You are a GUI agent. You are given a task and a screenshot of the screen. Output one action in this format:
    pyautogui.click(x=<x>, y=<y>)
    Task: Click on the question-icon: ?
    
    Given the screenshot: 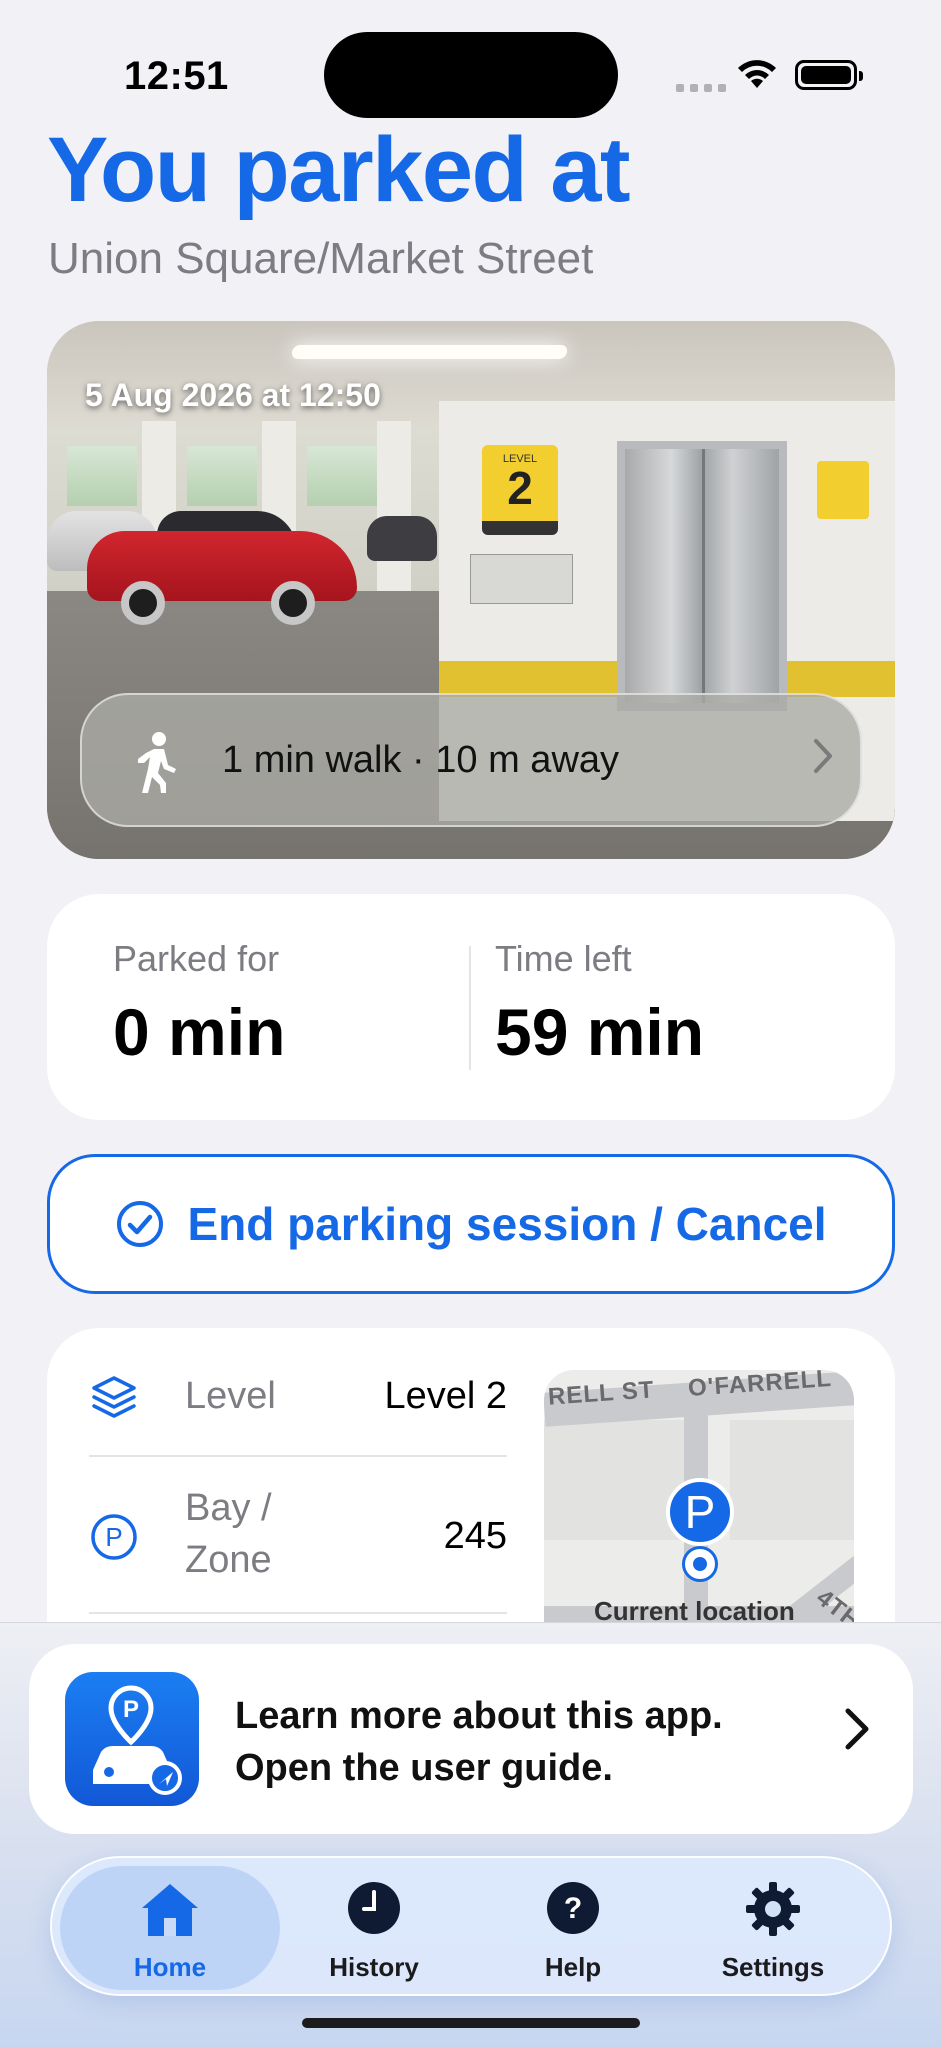 What is the action you would take?
    pyautogui.click(x=573, y=1908)
    